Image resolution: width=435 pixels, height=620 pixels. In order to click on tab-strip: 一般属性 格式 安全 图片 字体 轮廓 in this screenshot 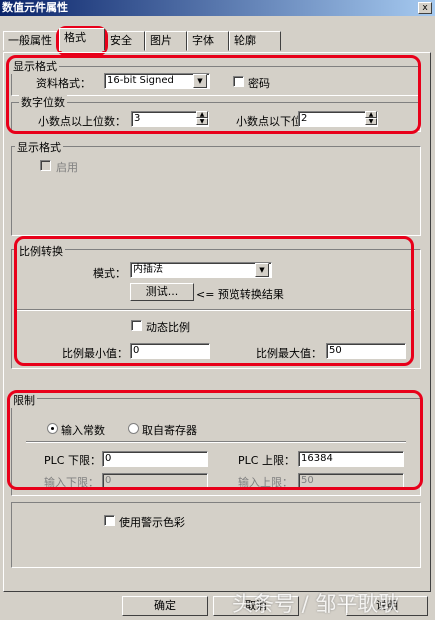, I will do `click(148, 40)`.